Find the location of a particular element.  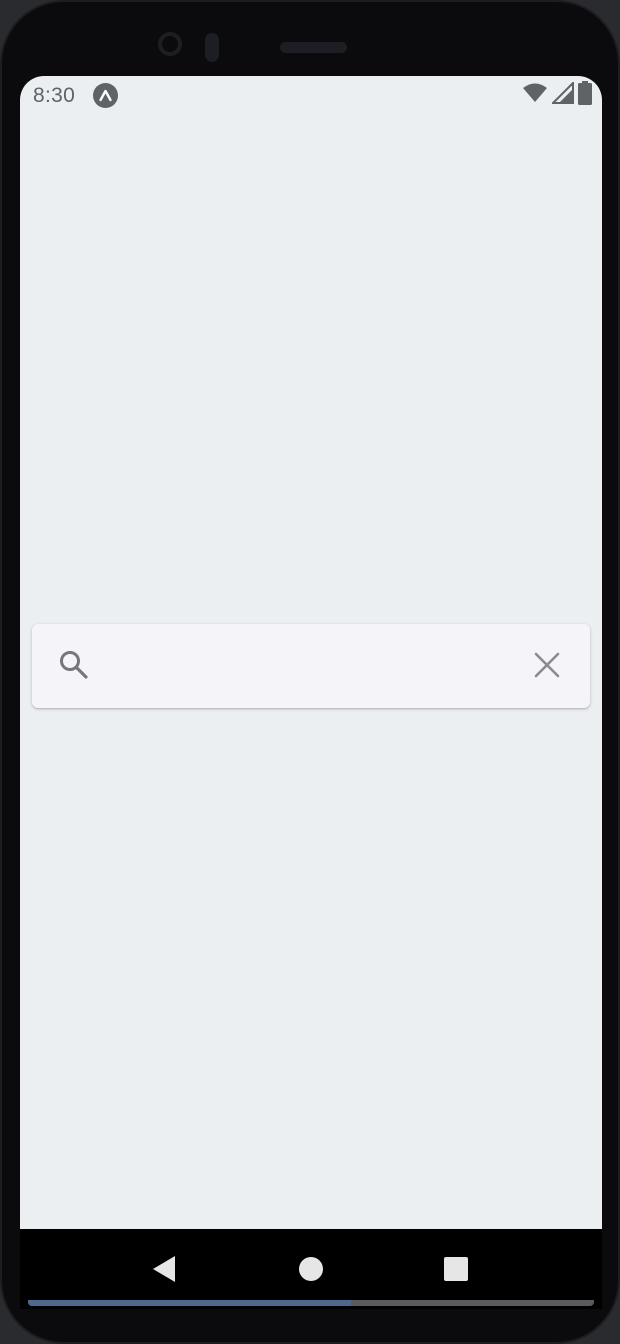

recents-icon is located at coordinates (456, 1269).